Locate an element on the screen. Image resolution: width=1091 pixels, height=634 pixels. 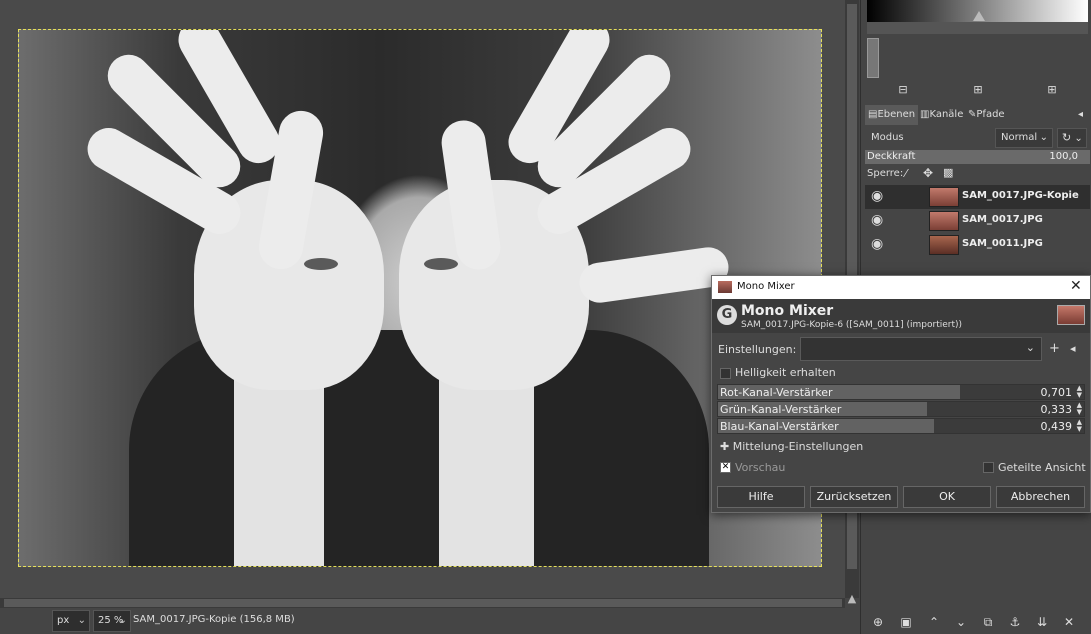
green-channel-slider: Grün-Kanal-Verstärker 0,333 ▲ ▼ is located at coordinates (901, 409).